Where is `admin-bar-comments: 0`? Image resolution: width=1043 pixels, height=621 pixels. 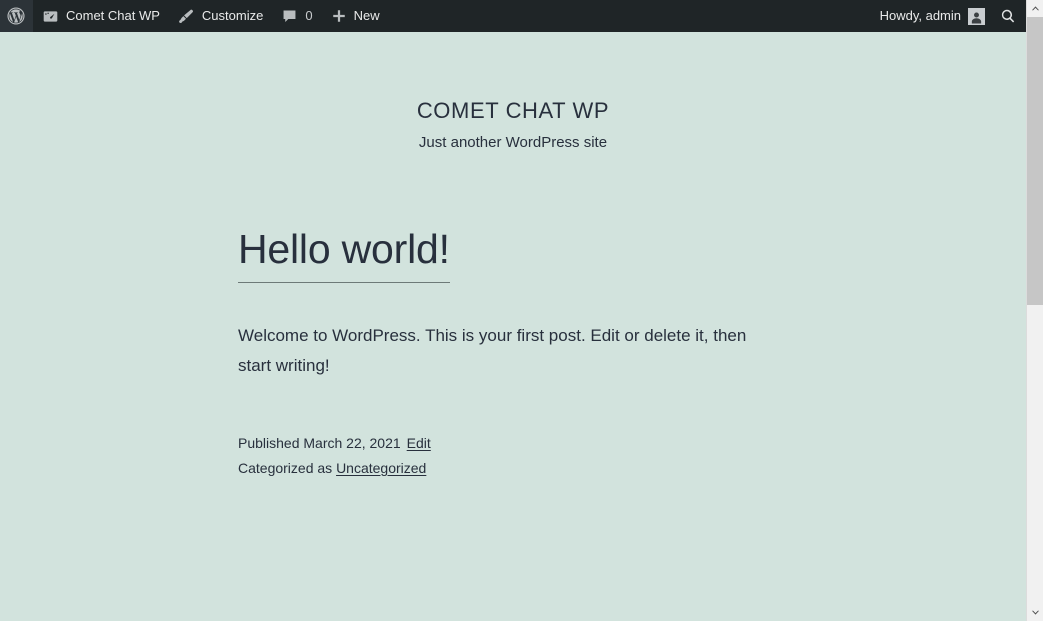
admin-bar-comments: 0 is located at coordinates (296, 16).